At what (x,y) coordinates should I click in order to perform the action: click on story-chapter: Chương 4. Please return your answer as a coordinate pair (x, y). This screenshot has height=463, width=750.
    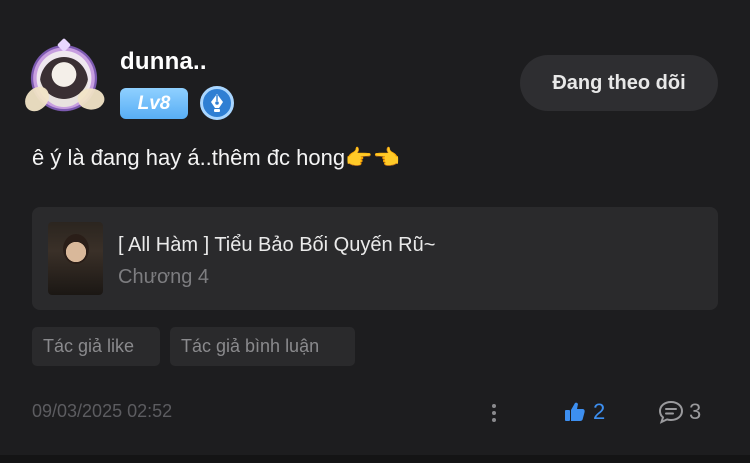
    Looking at the image, I should click on (163, 277).